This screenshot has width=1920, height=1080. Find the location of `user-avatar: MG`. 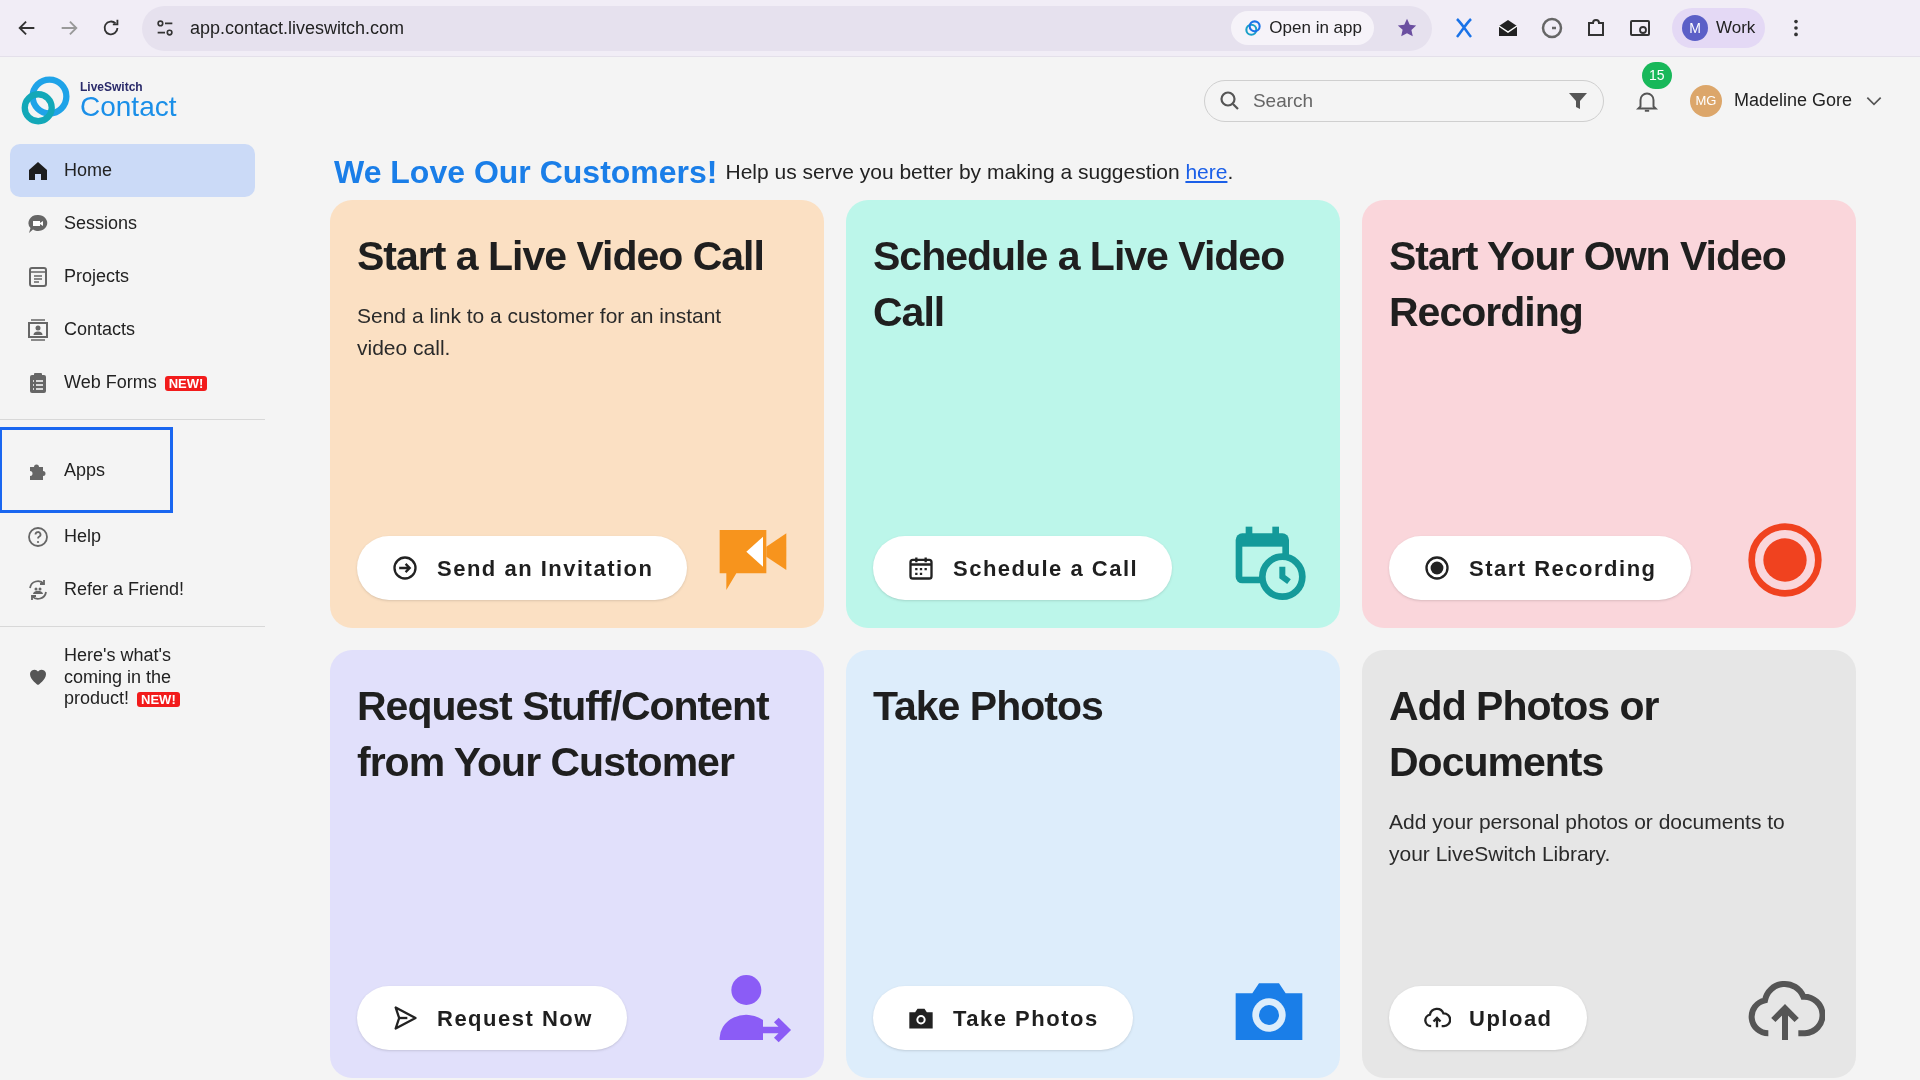

user-avatar: MG is located at coordinates (1705, 100).